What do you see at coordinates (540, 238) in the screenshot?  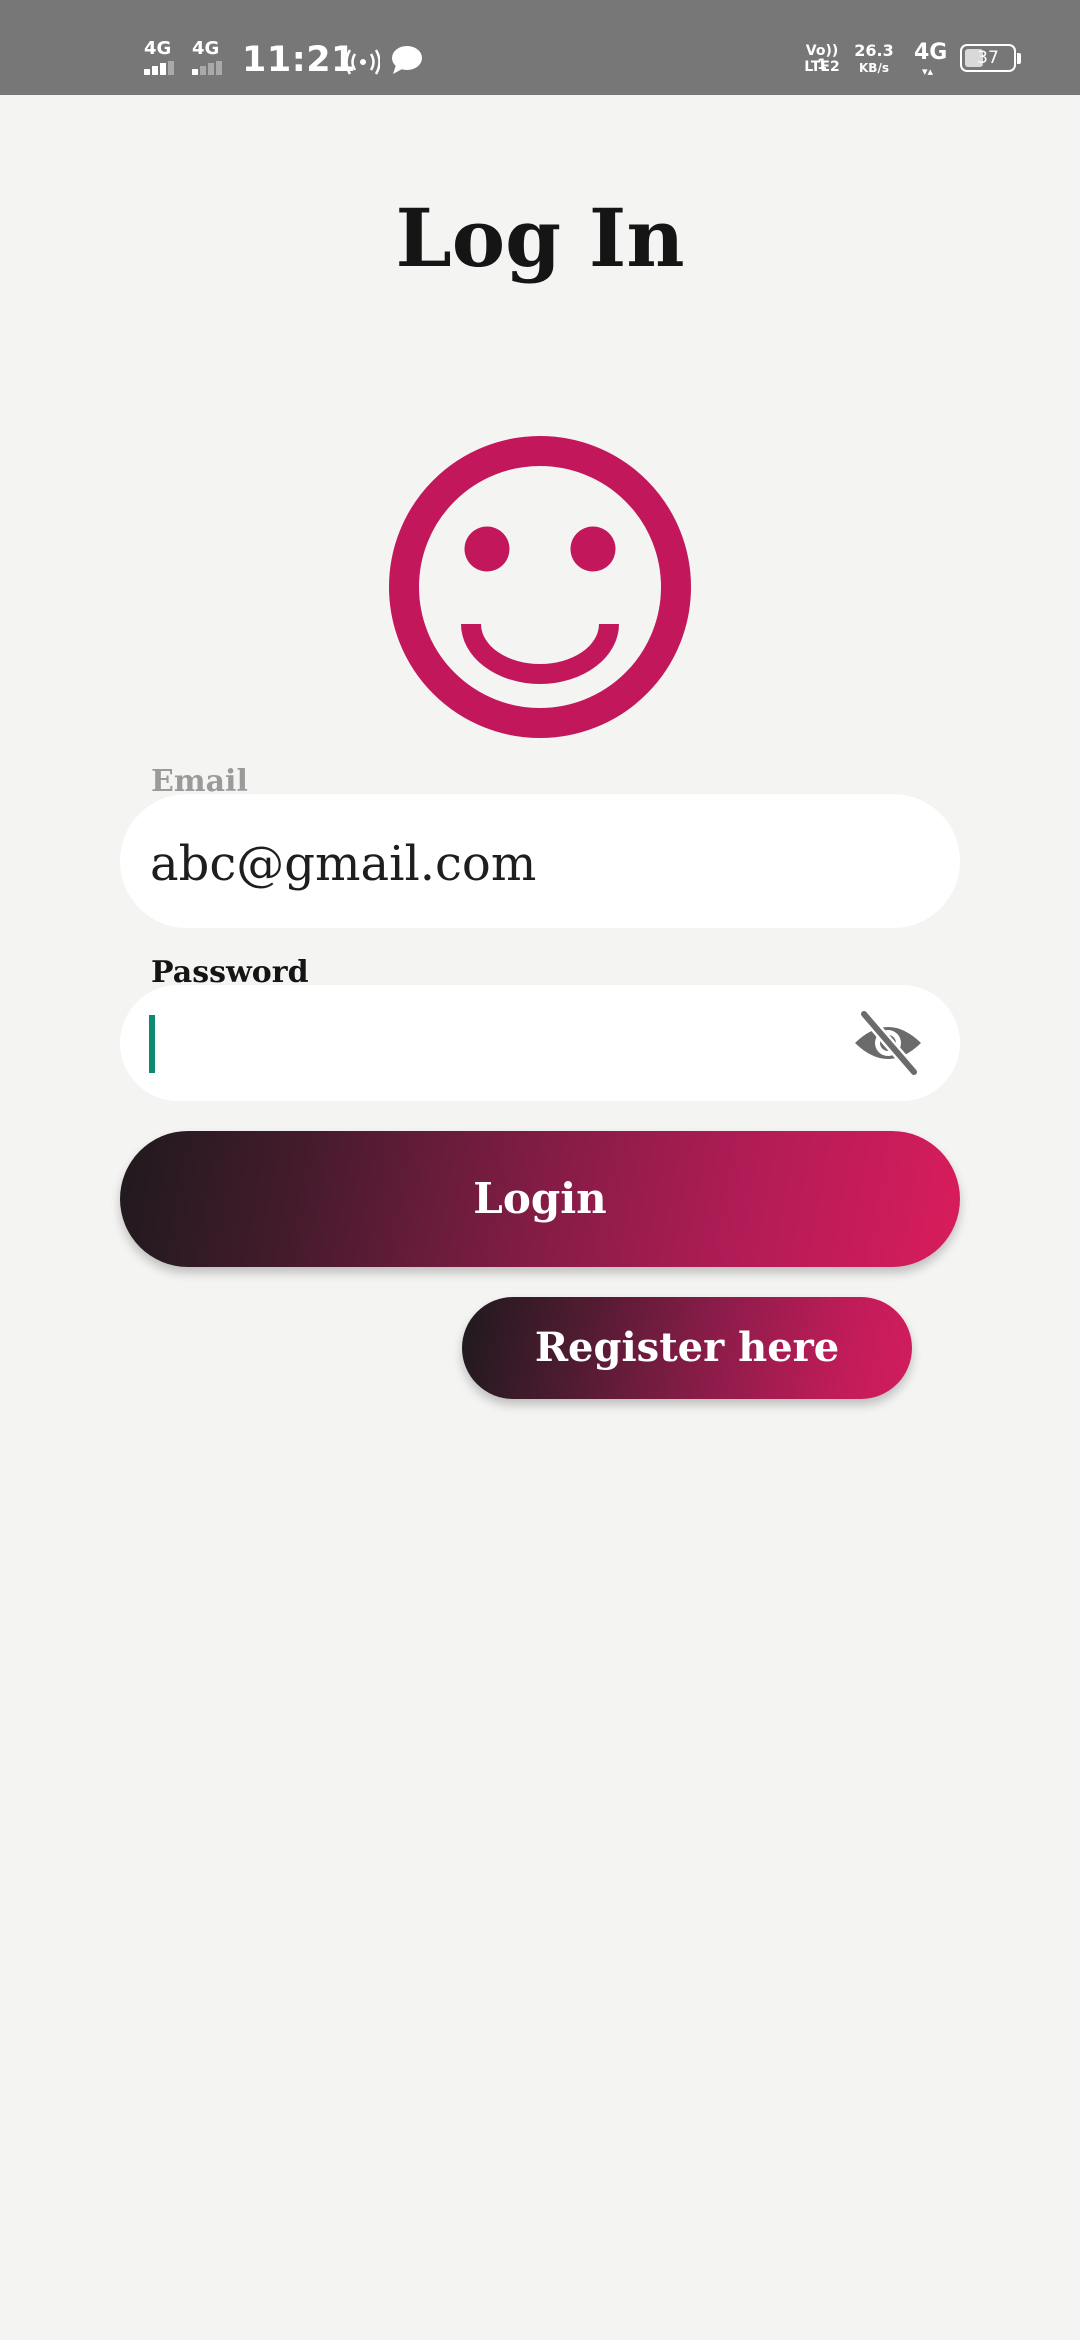 I see `page-title: Log In` at bounding box center [540, 238].